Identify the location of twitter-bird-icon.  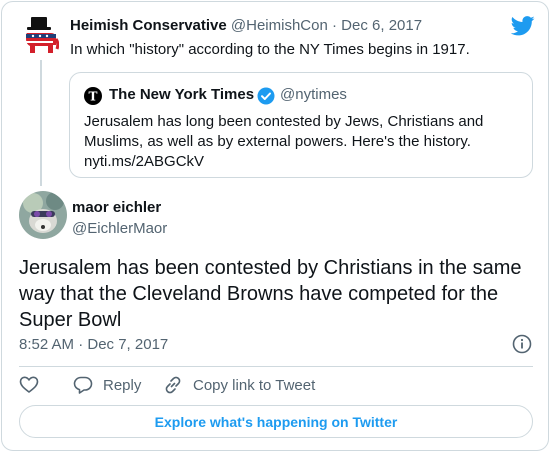
(523, 26).